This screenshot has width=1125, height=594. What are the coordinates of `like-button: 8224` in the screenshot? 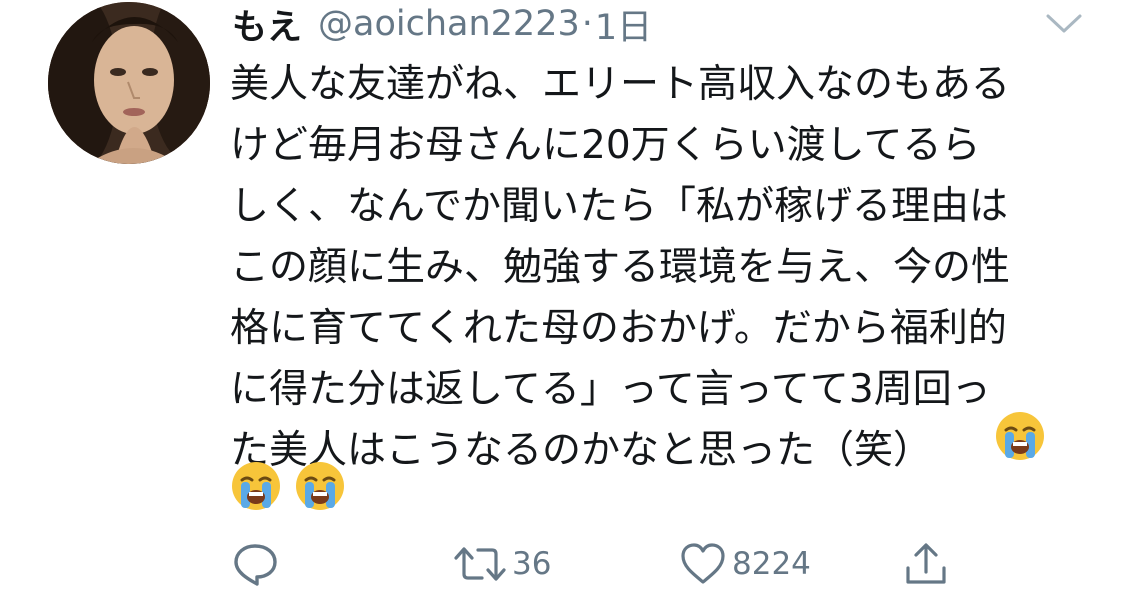 It's located at (744, 564).